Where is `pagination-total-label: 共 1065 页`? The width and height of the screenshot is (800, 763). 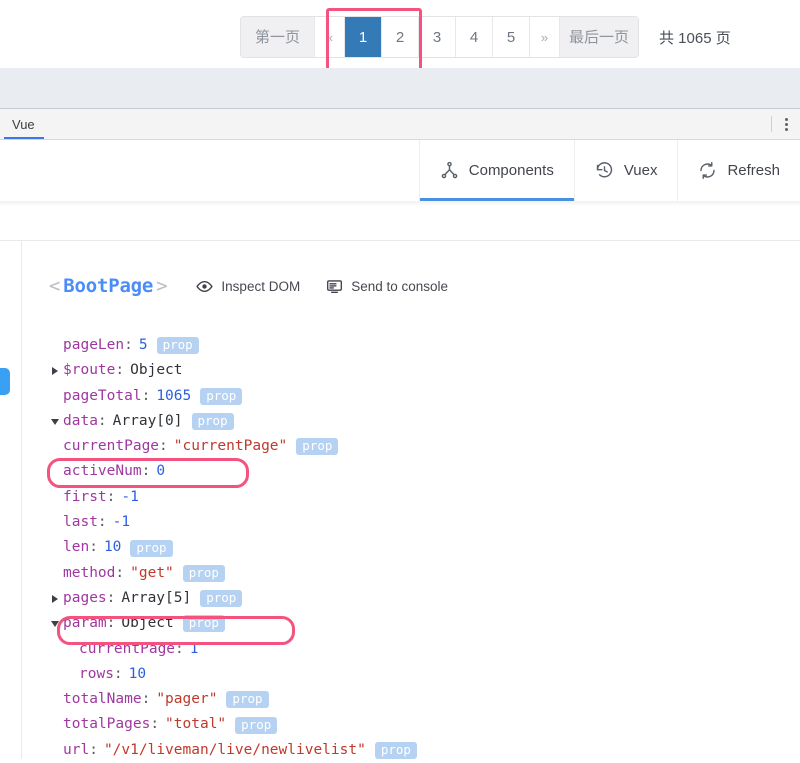 pagination-total-label: 共 1065 页 is located at coordinates (695, 38).